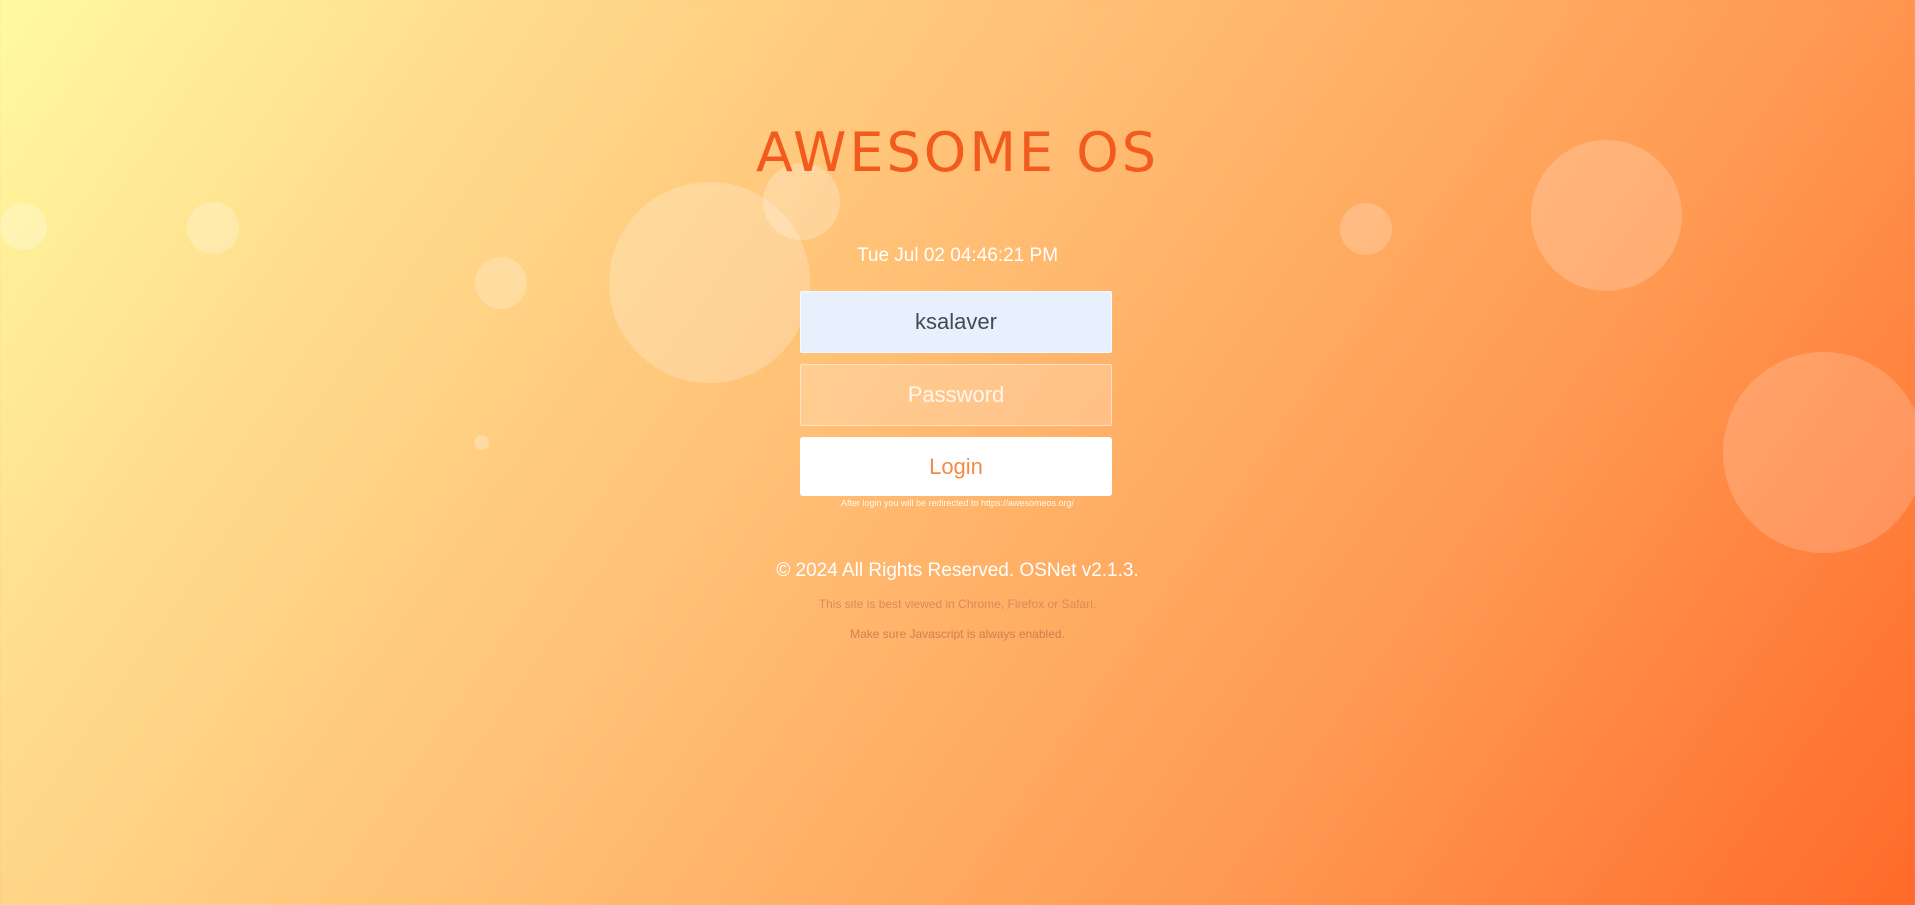 The width and height of the screenshot is (1915, 905). What do you see at coordinates (956, 395) in the screenshot?
I see `password-field` at bounding box center [956, 395].